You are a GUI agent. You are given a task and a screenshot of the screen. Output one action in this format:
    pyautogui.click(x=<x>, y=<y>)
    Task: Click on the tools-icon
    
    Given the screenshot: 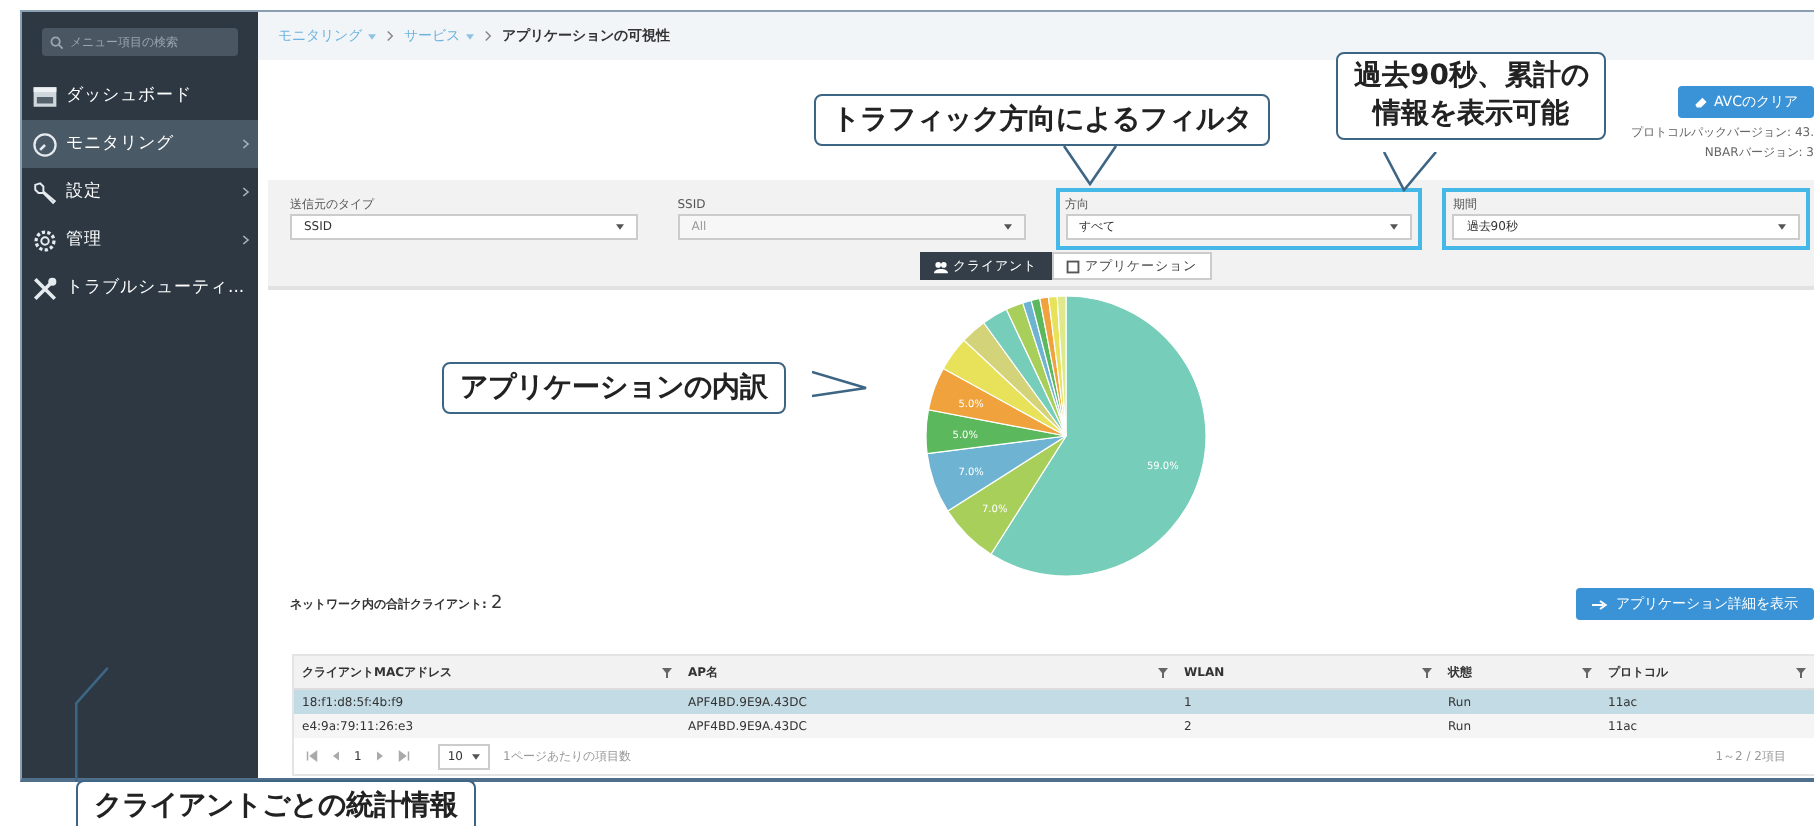 What is the action you would take?
    pyautogui.click(x=45, y=288)
    